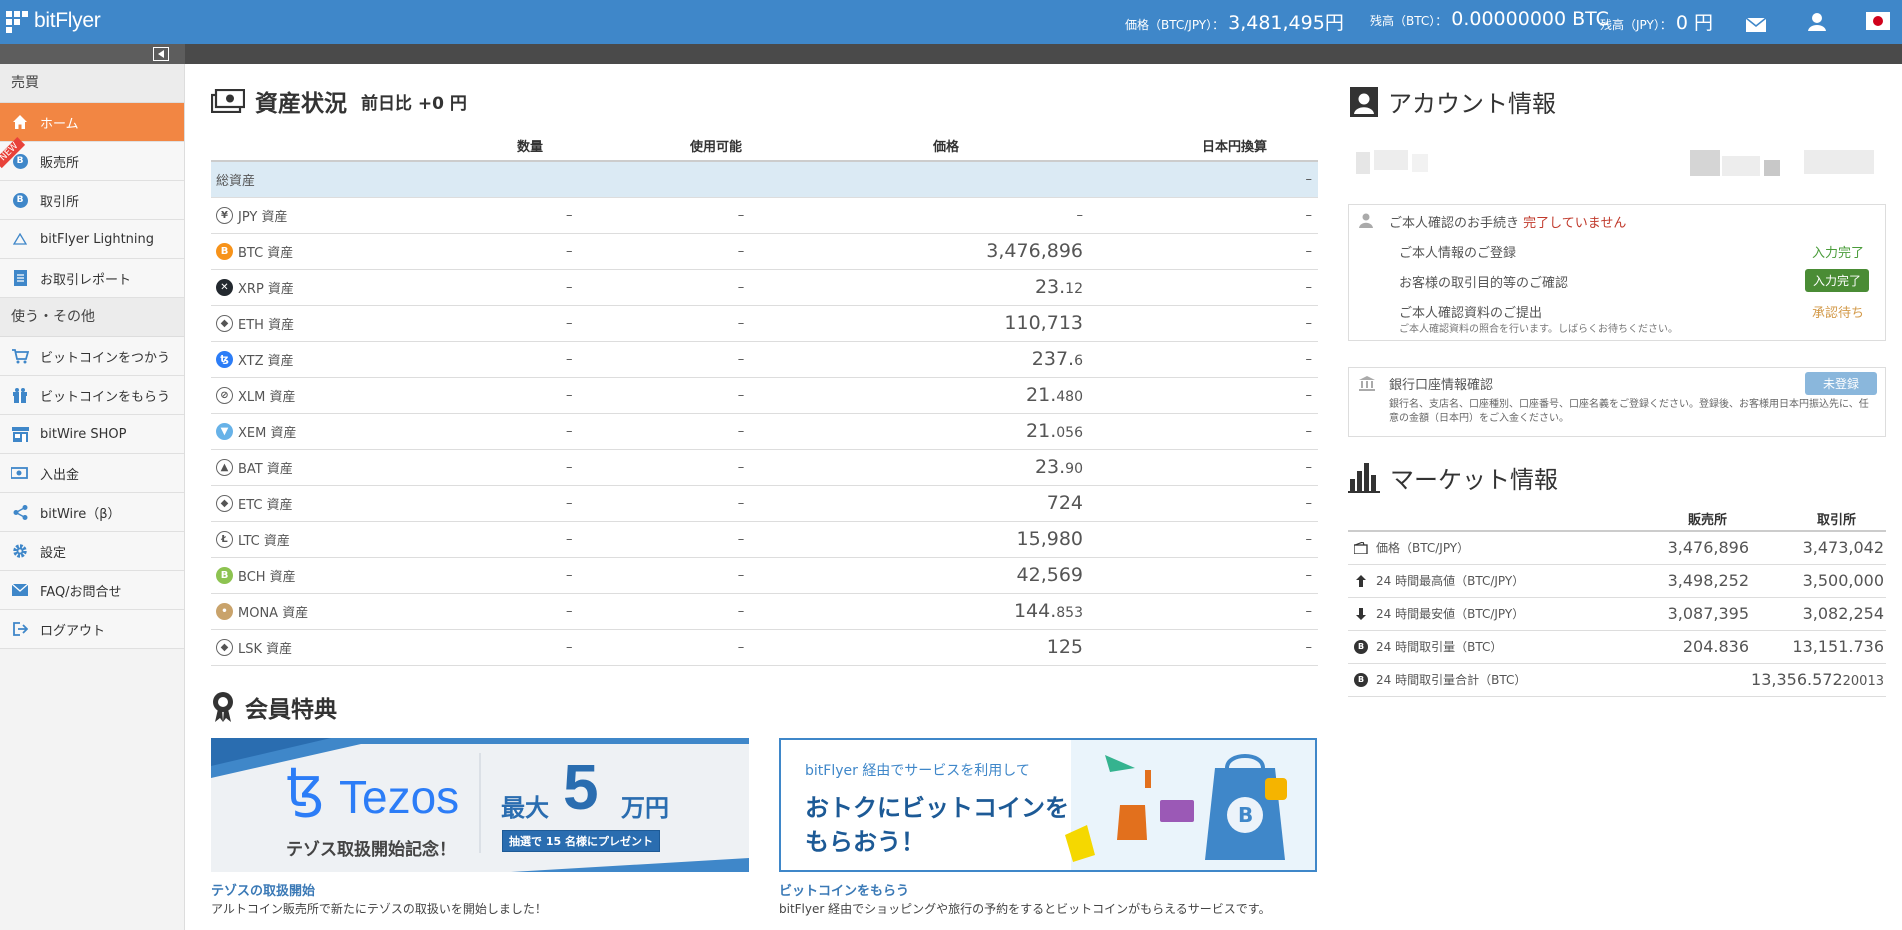 The image size is (1902, 930). I want to click on market-label: 24 時間最安値（BTC/JPY）, so click(1450, 614).